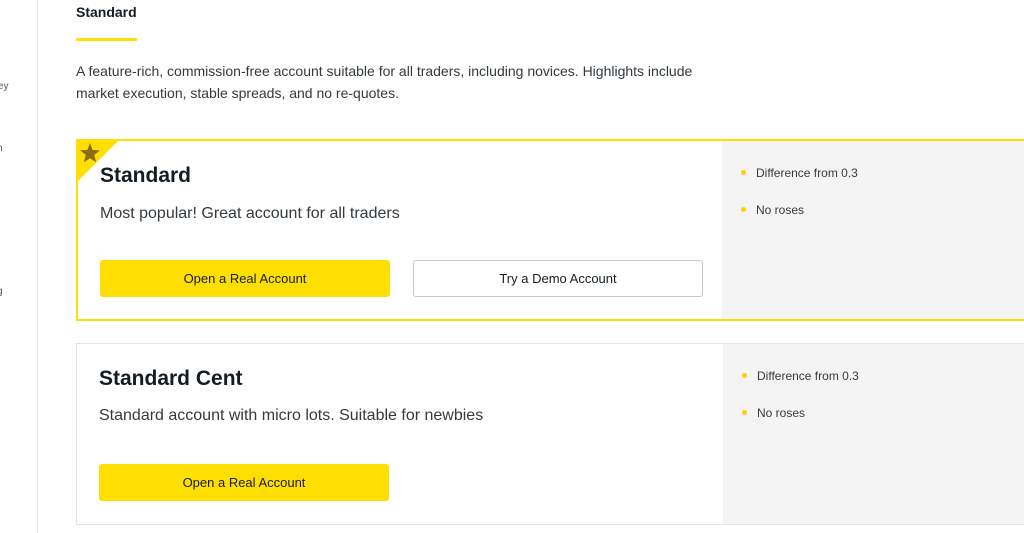  I want to click on active-tab-indicator, so click(106, 39).